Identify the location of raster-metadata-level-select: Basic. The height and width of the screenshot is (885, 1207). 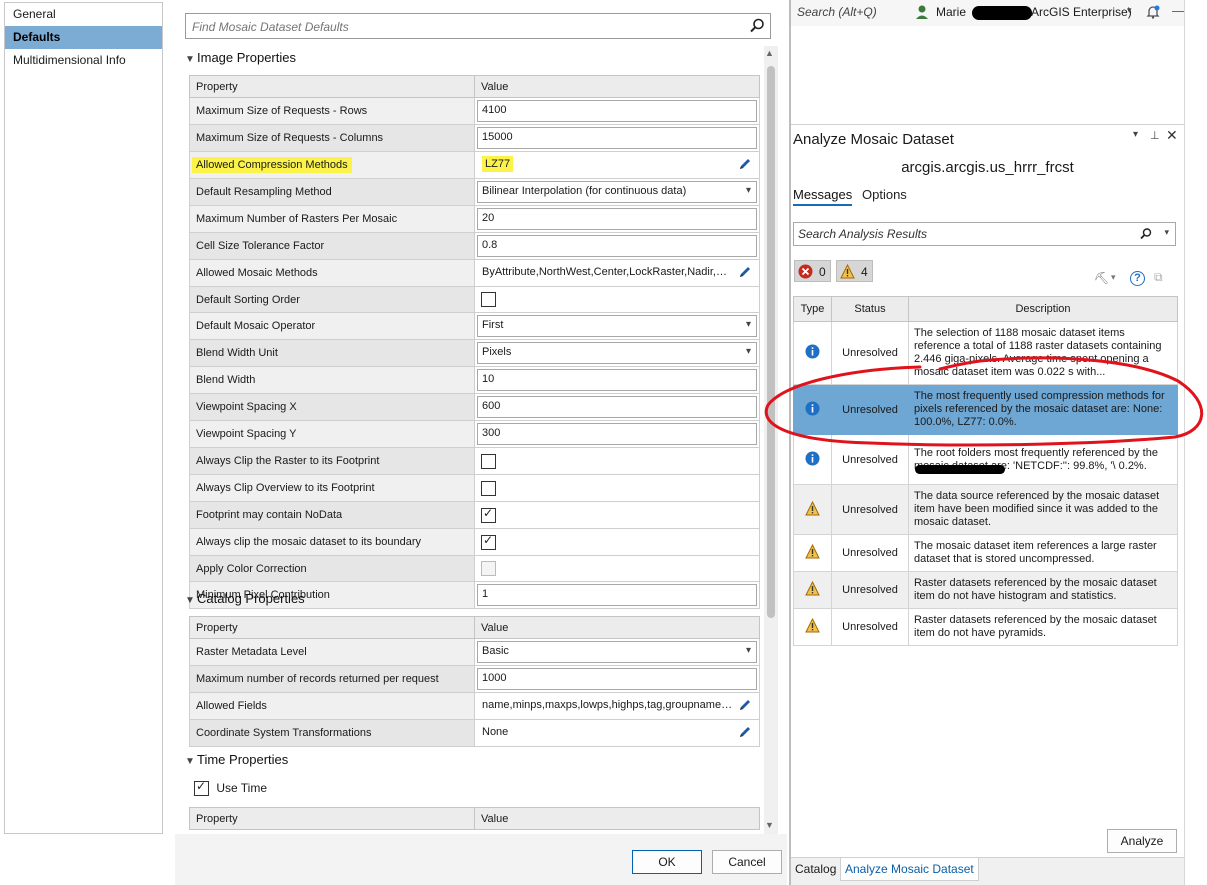
(617, 652).